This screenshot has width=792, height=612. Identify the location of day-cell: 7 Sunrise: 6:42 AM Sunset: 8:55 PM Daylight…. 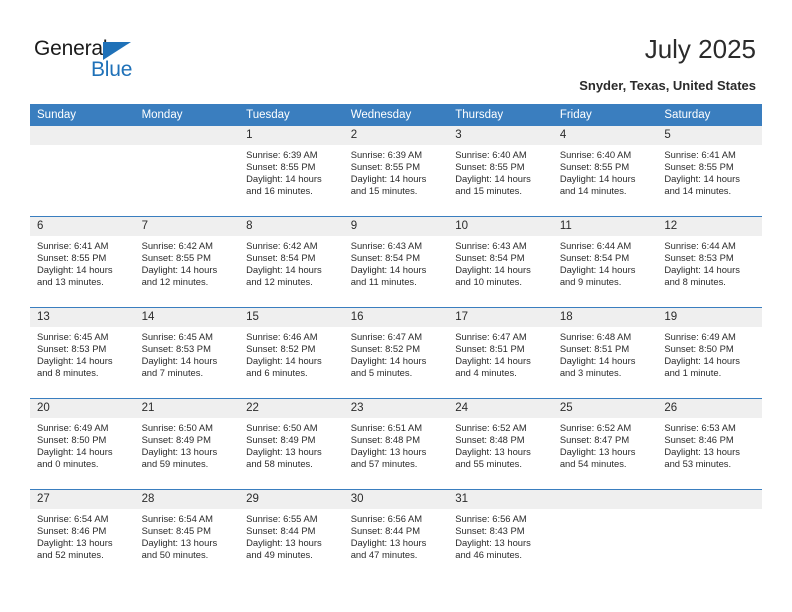
(187, 262).